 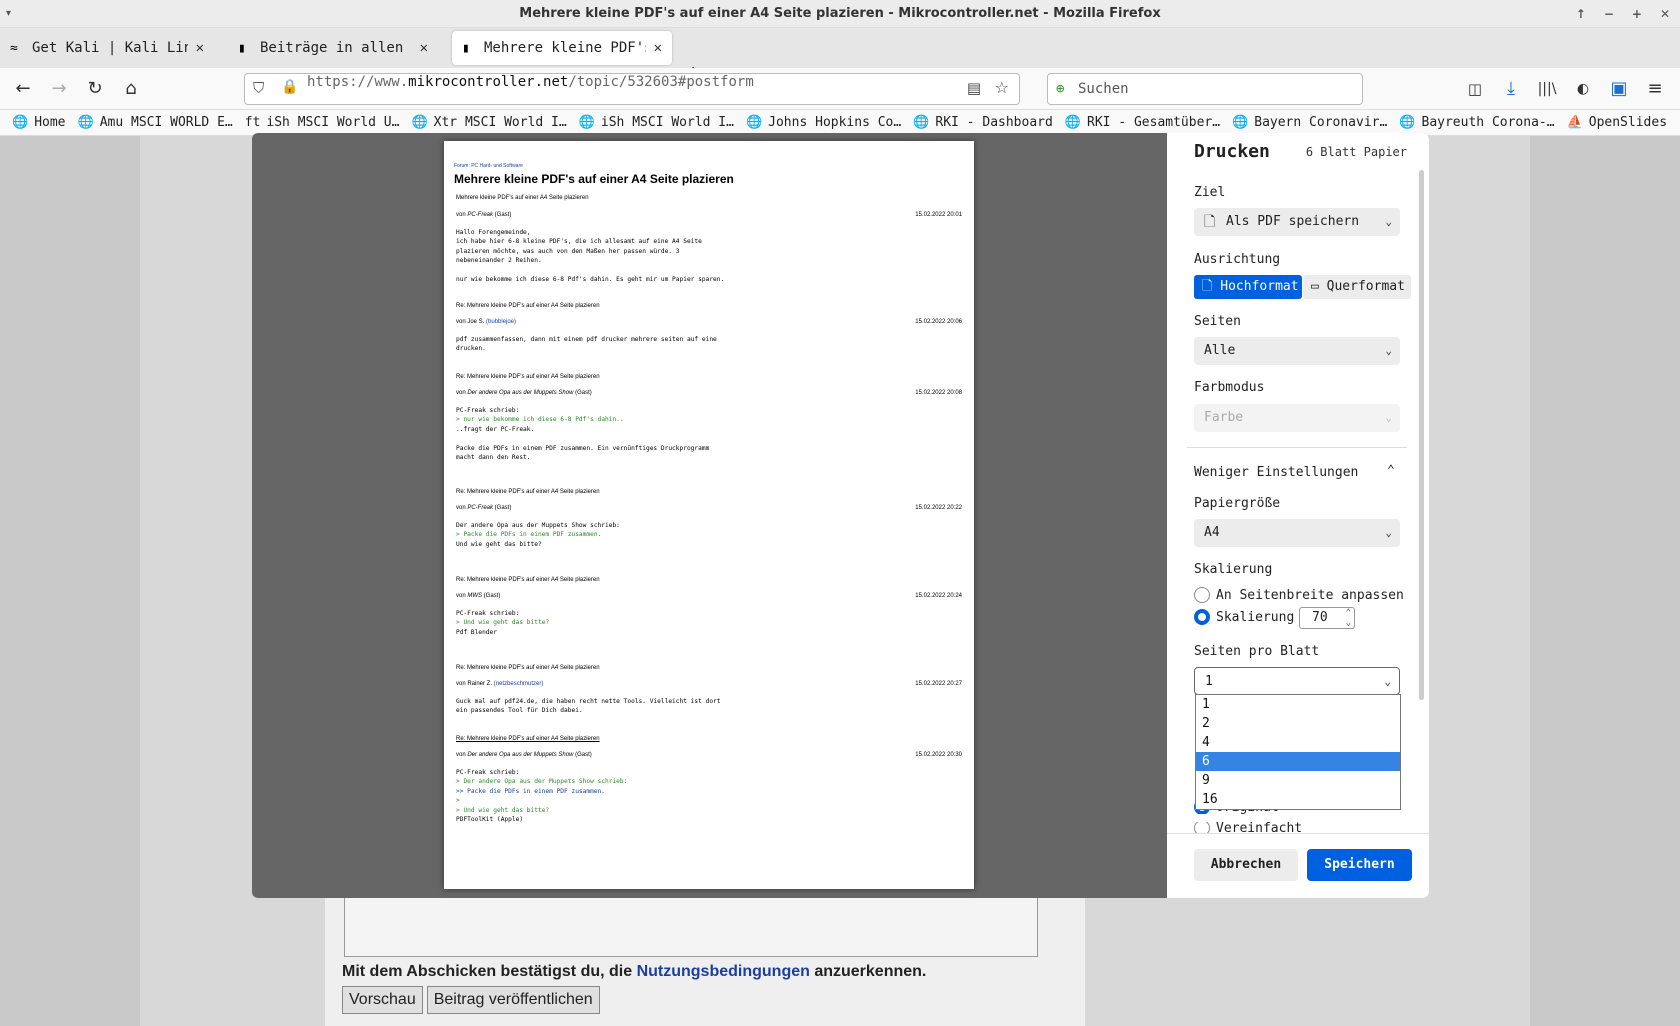 I want to click on restore-icon: +, so click(x=1637, y=14).